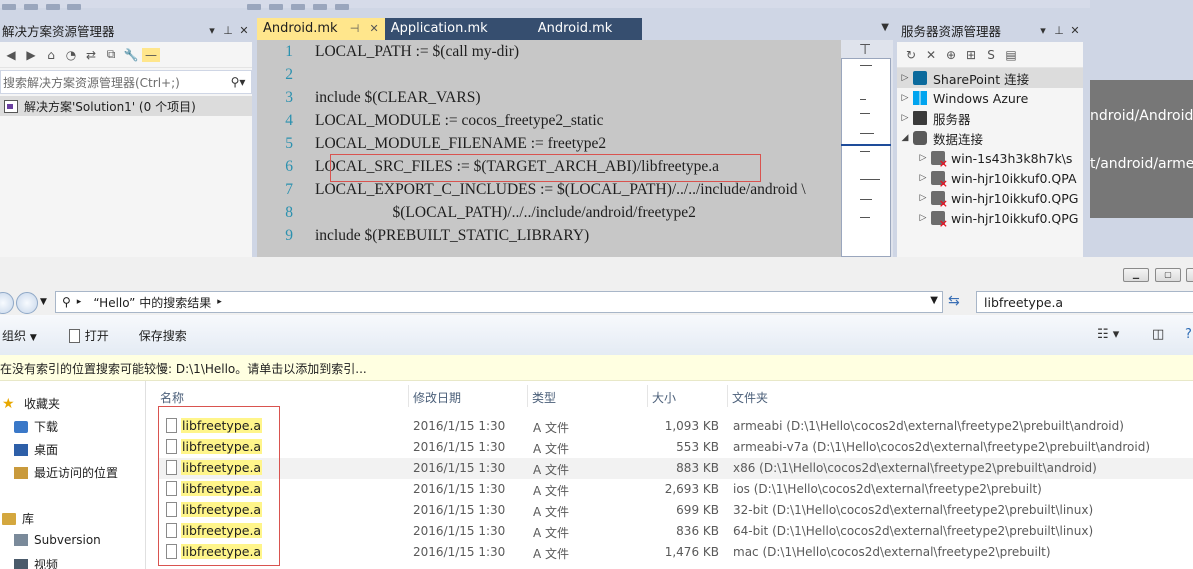 The width and height of the screenshot is (1193, 569). What do you see at coordinates (453, 29) in the screenshot?
I see `tab-application-mk: Application.mk` at bounding box center [453, 29].